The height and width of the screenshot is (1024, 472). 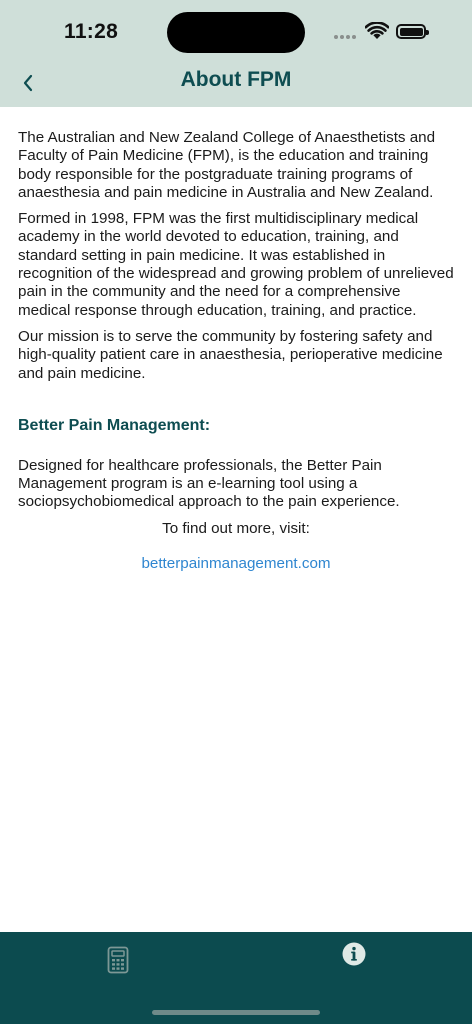 I want to click on back-button, so click(x=28, y=83).